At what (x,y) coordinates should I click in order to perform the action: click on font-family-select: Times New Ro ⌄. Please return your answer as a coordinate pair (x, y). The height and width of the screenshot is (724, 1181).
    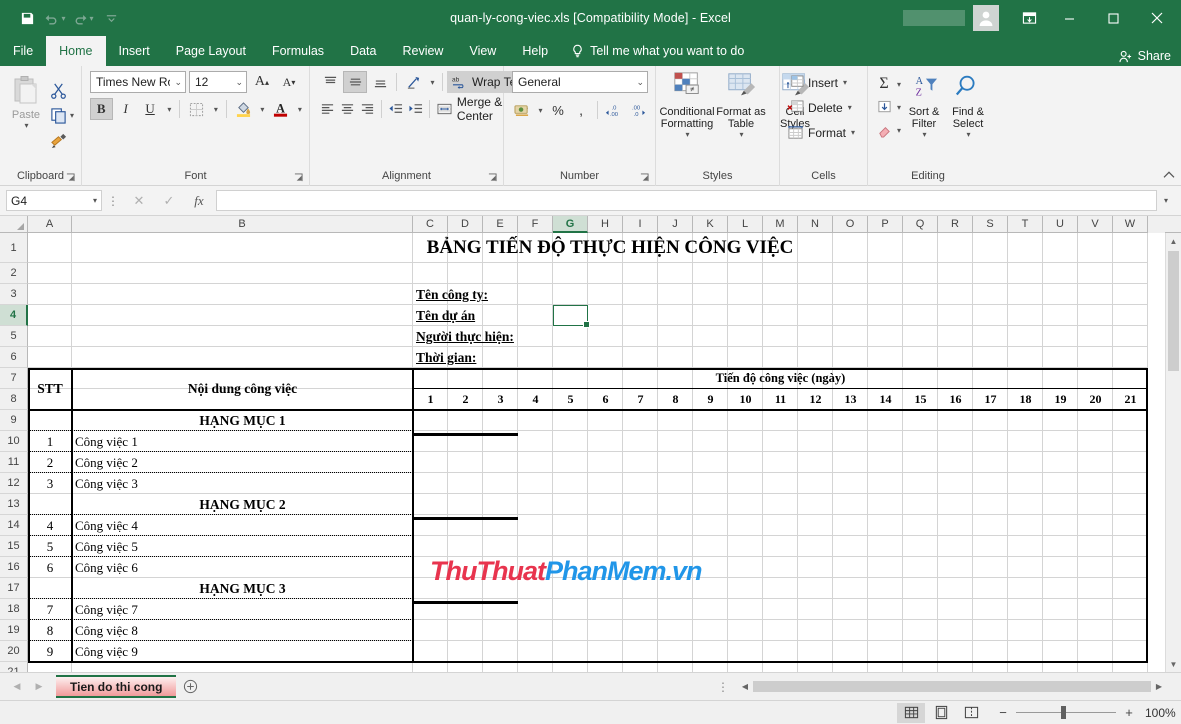
    Looking at the image, I should click on (138, 82).